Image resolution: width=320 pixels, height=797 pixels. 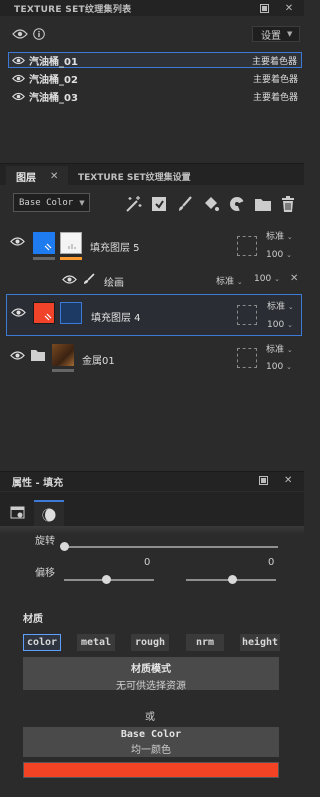 I want to click on layer-row-paint: 绘画 标准 ⌄ 100 ⌄ ✕, so click(x=152, y=280).